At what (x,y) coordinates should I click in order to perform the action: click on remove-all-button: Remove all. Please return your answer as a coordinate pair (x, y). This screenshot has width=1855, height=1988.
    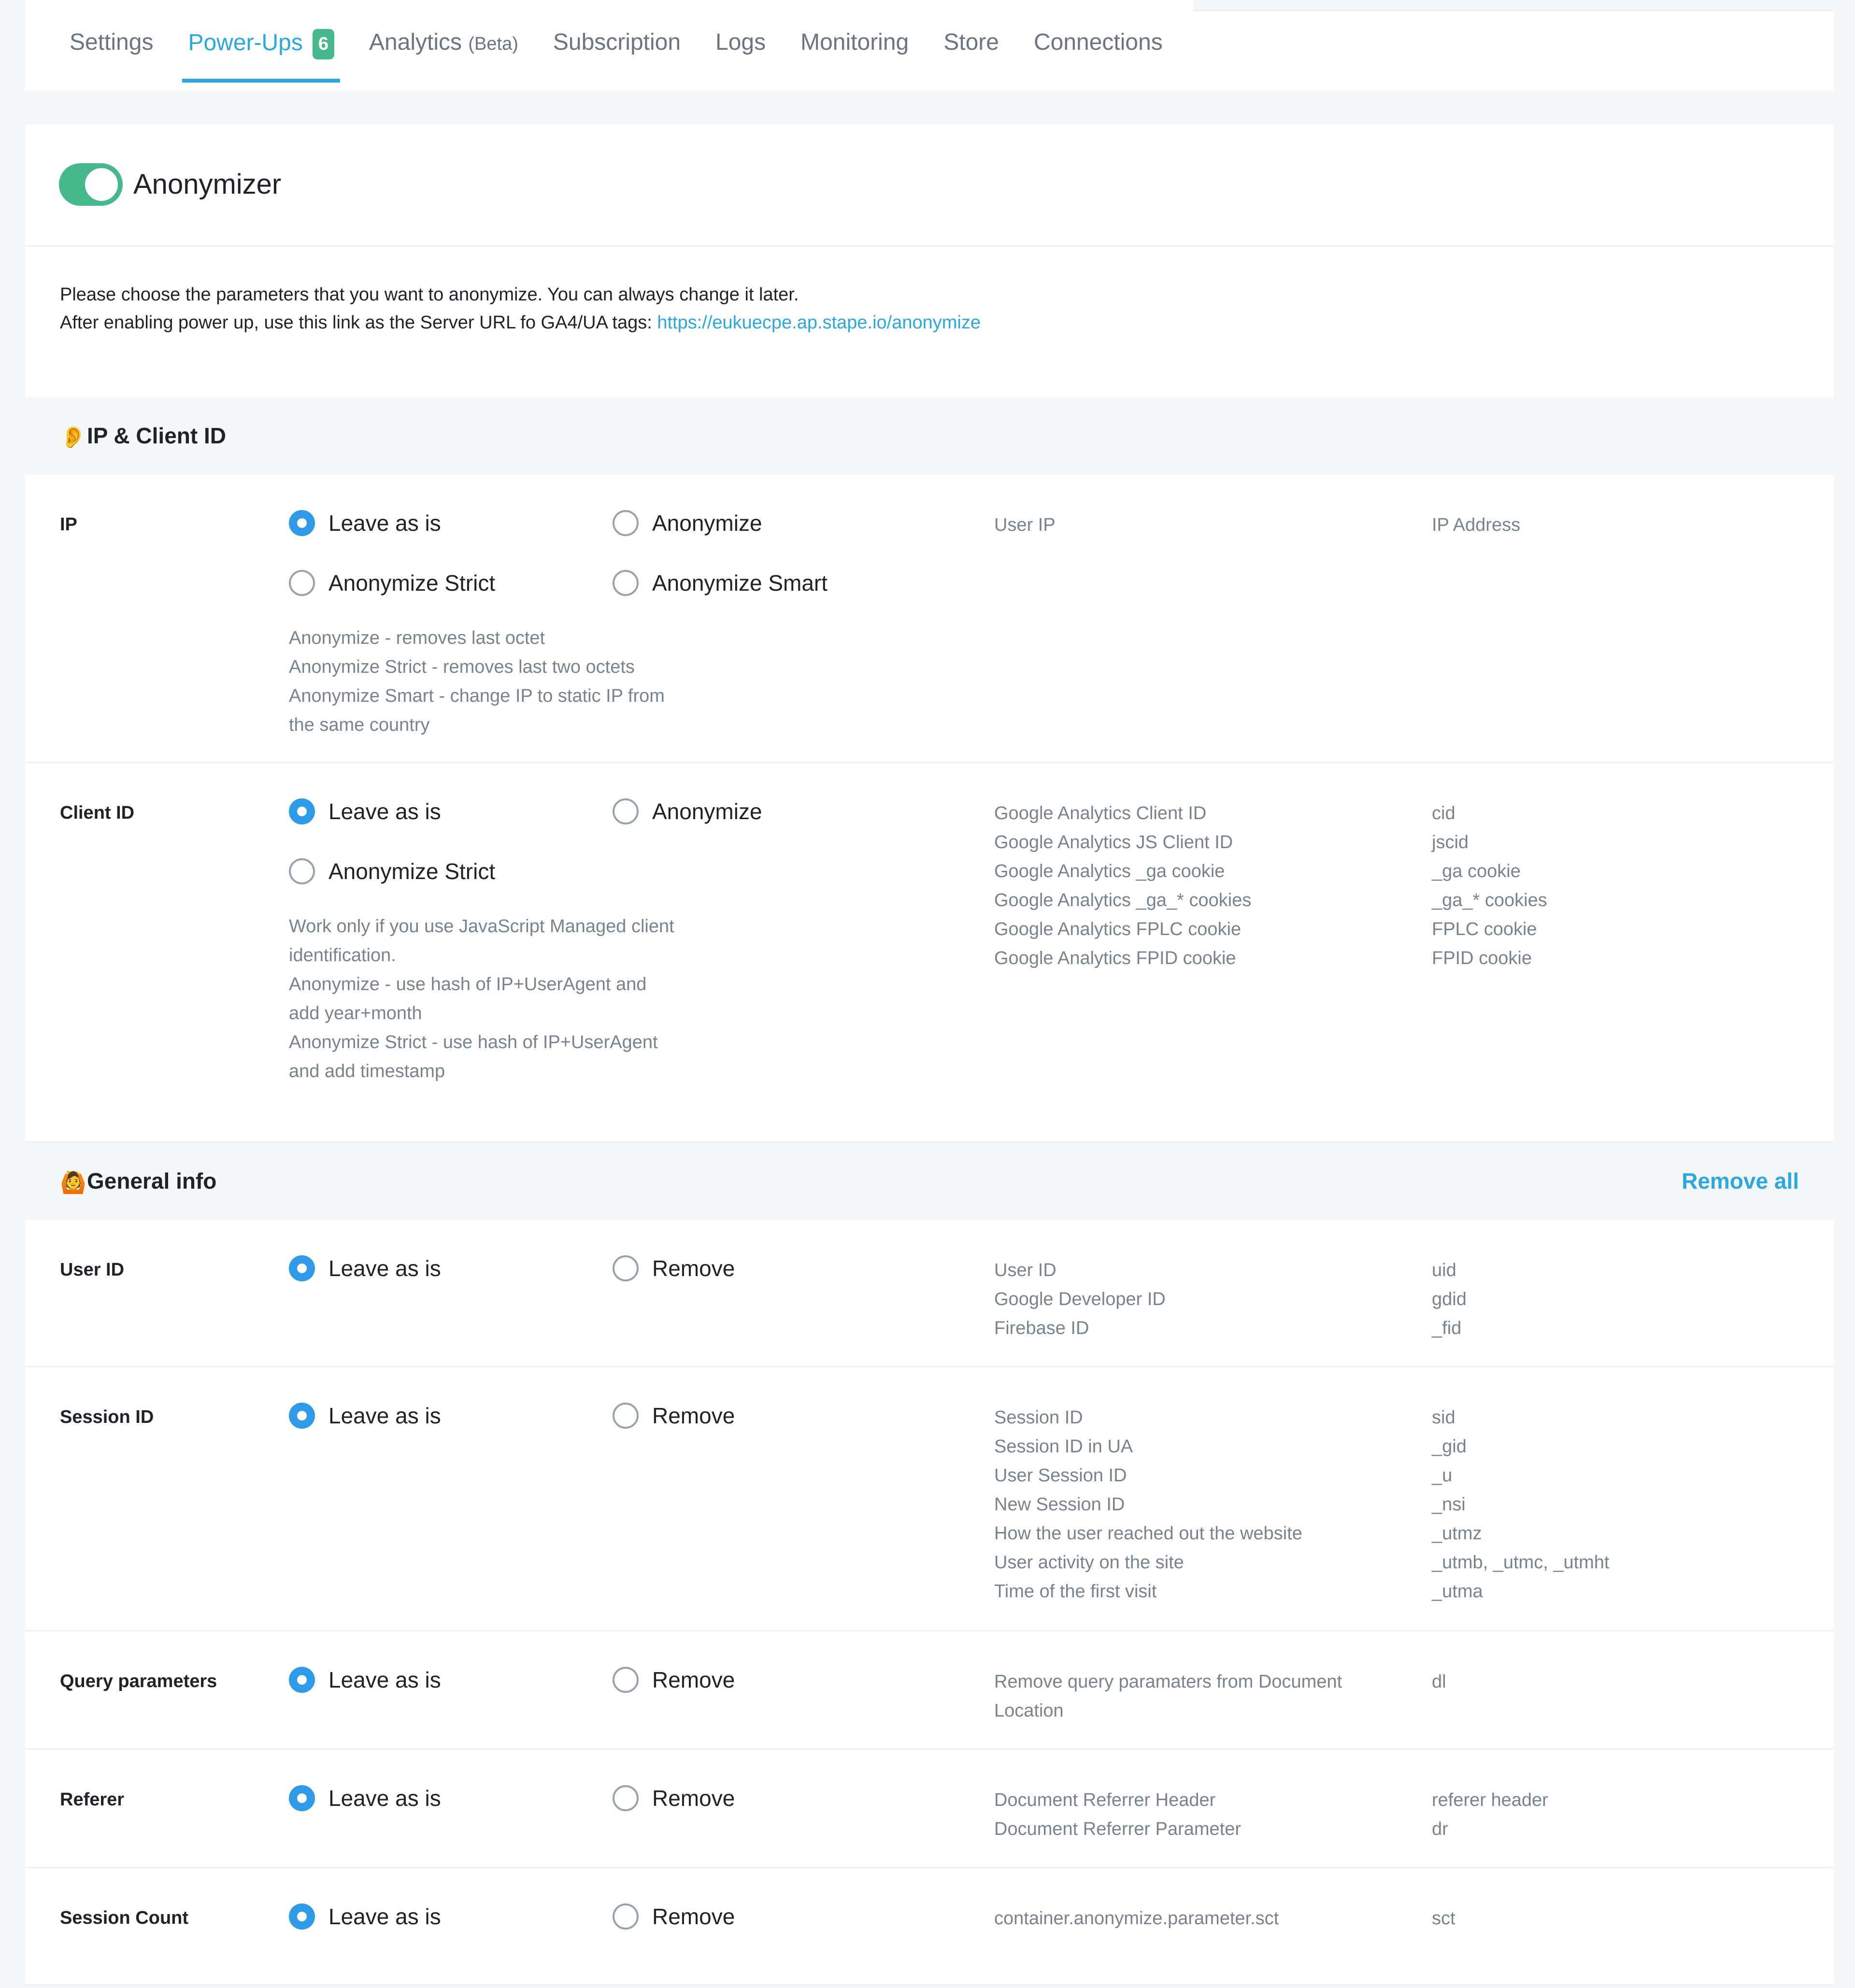
    Looking at the image, I should click on (1740, 1181).